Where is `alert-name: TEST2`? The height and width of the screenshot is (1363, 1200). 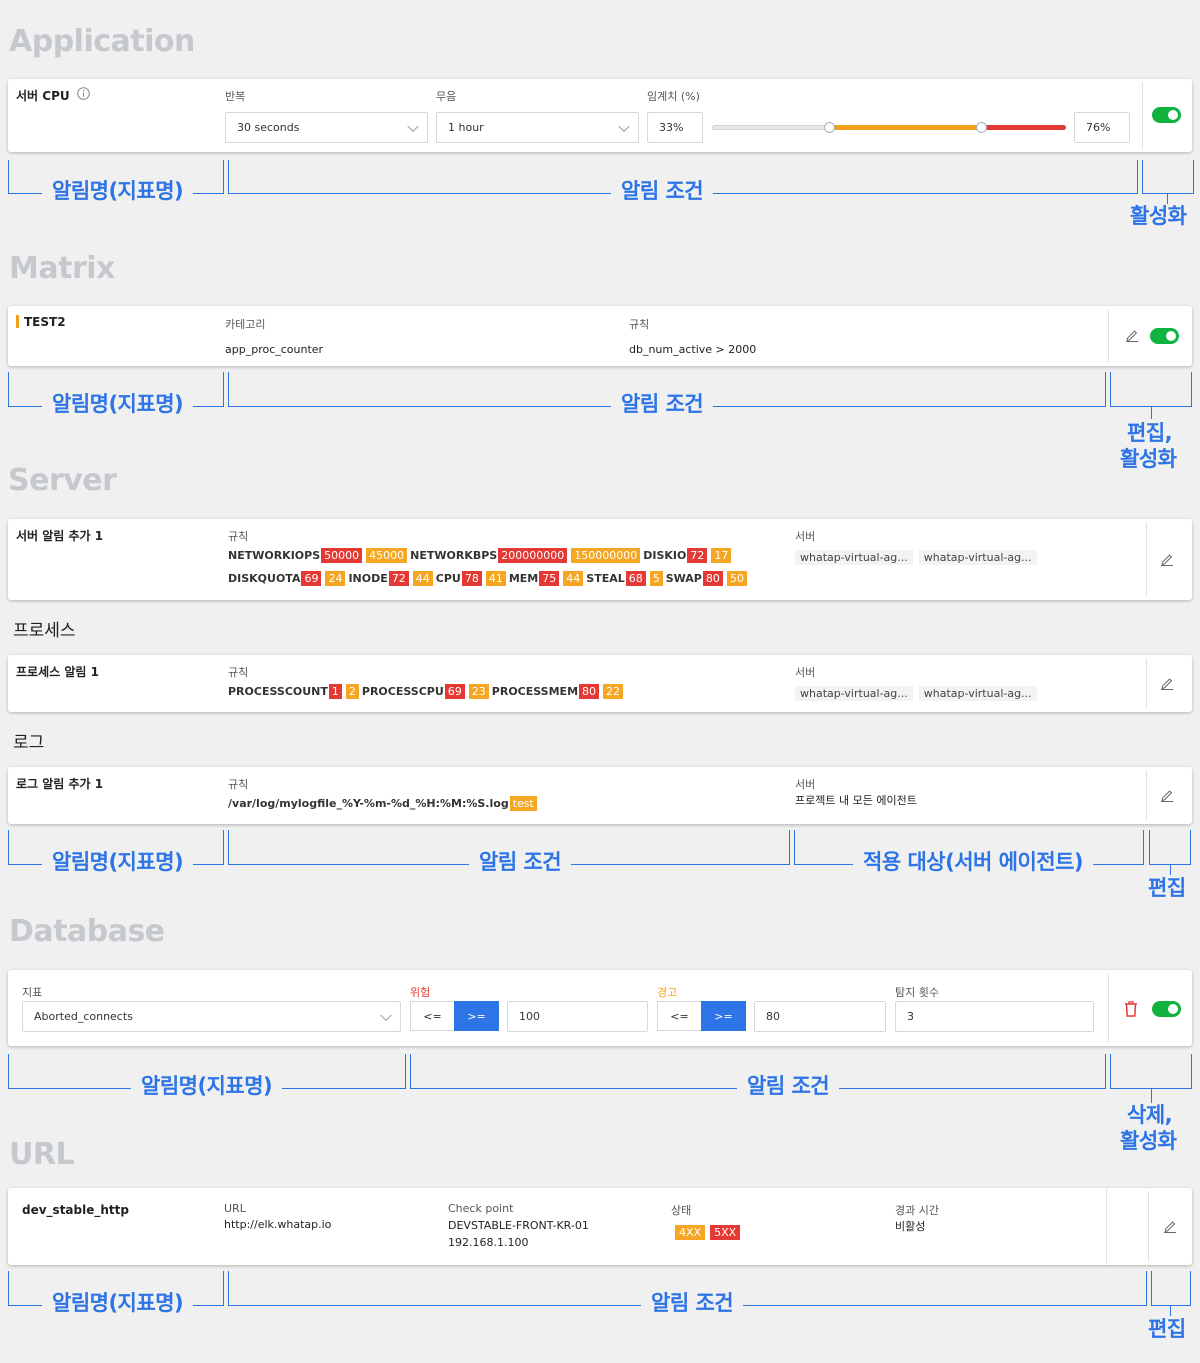 alert-name: TEST2 is located at coordinates (45, 322).